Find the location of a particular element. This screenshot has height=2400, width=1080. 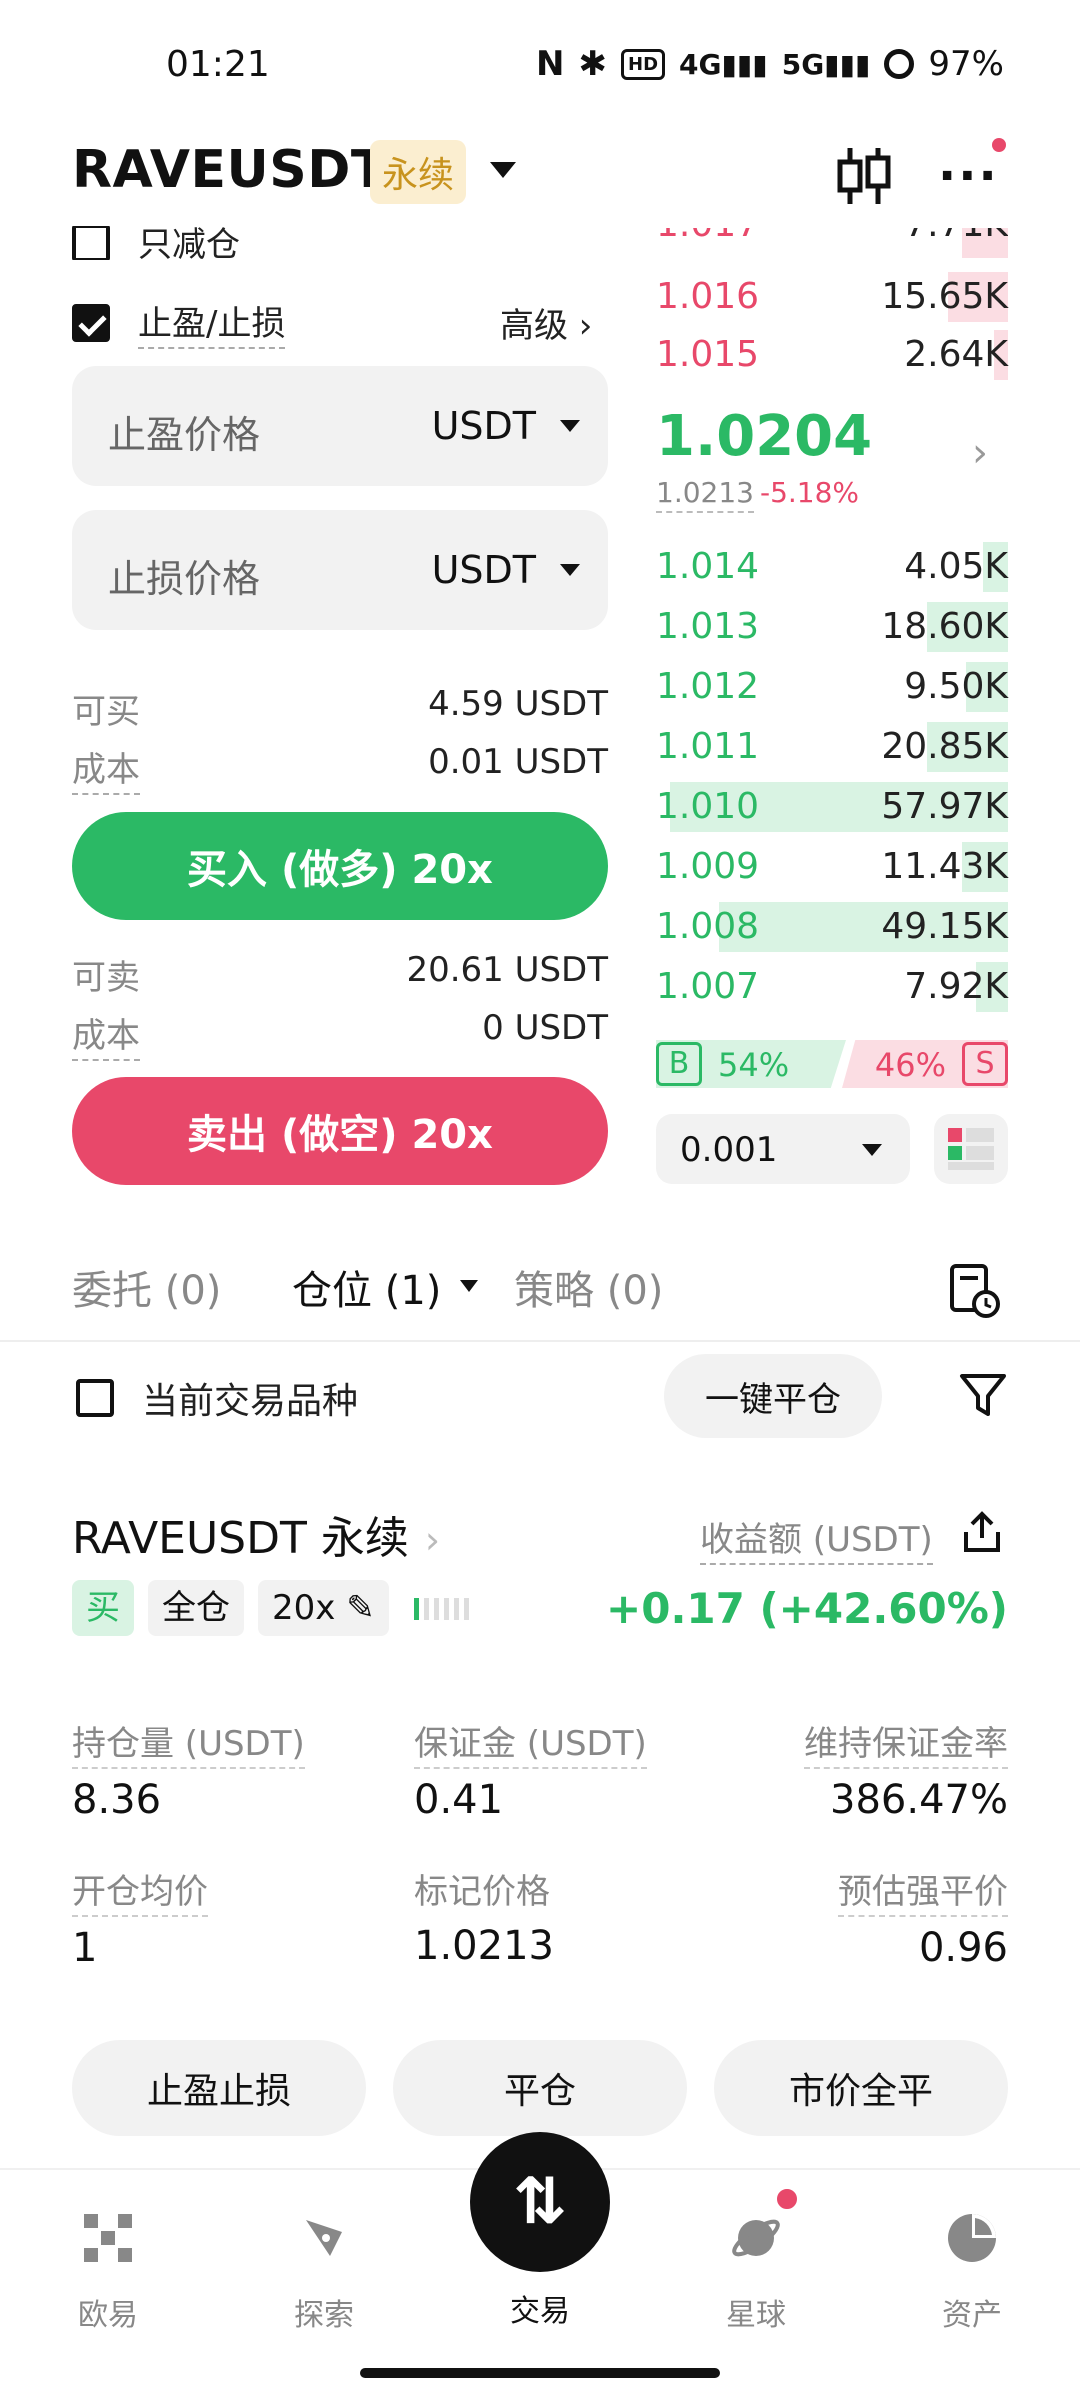

bid-qty: 18.60K is located at coordinates (944, 626).